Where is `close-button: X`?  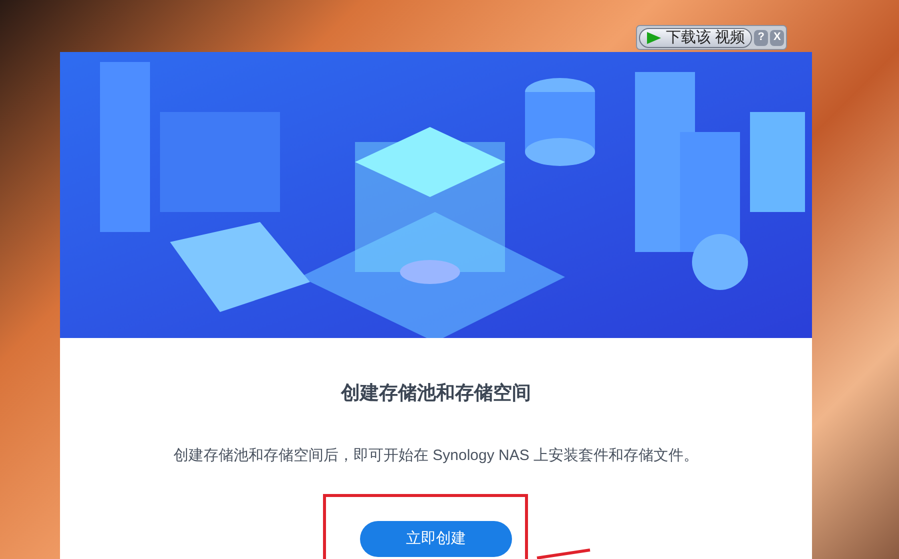 close-button: X is located at coordinates (777, 38).